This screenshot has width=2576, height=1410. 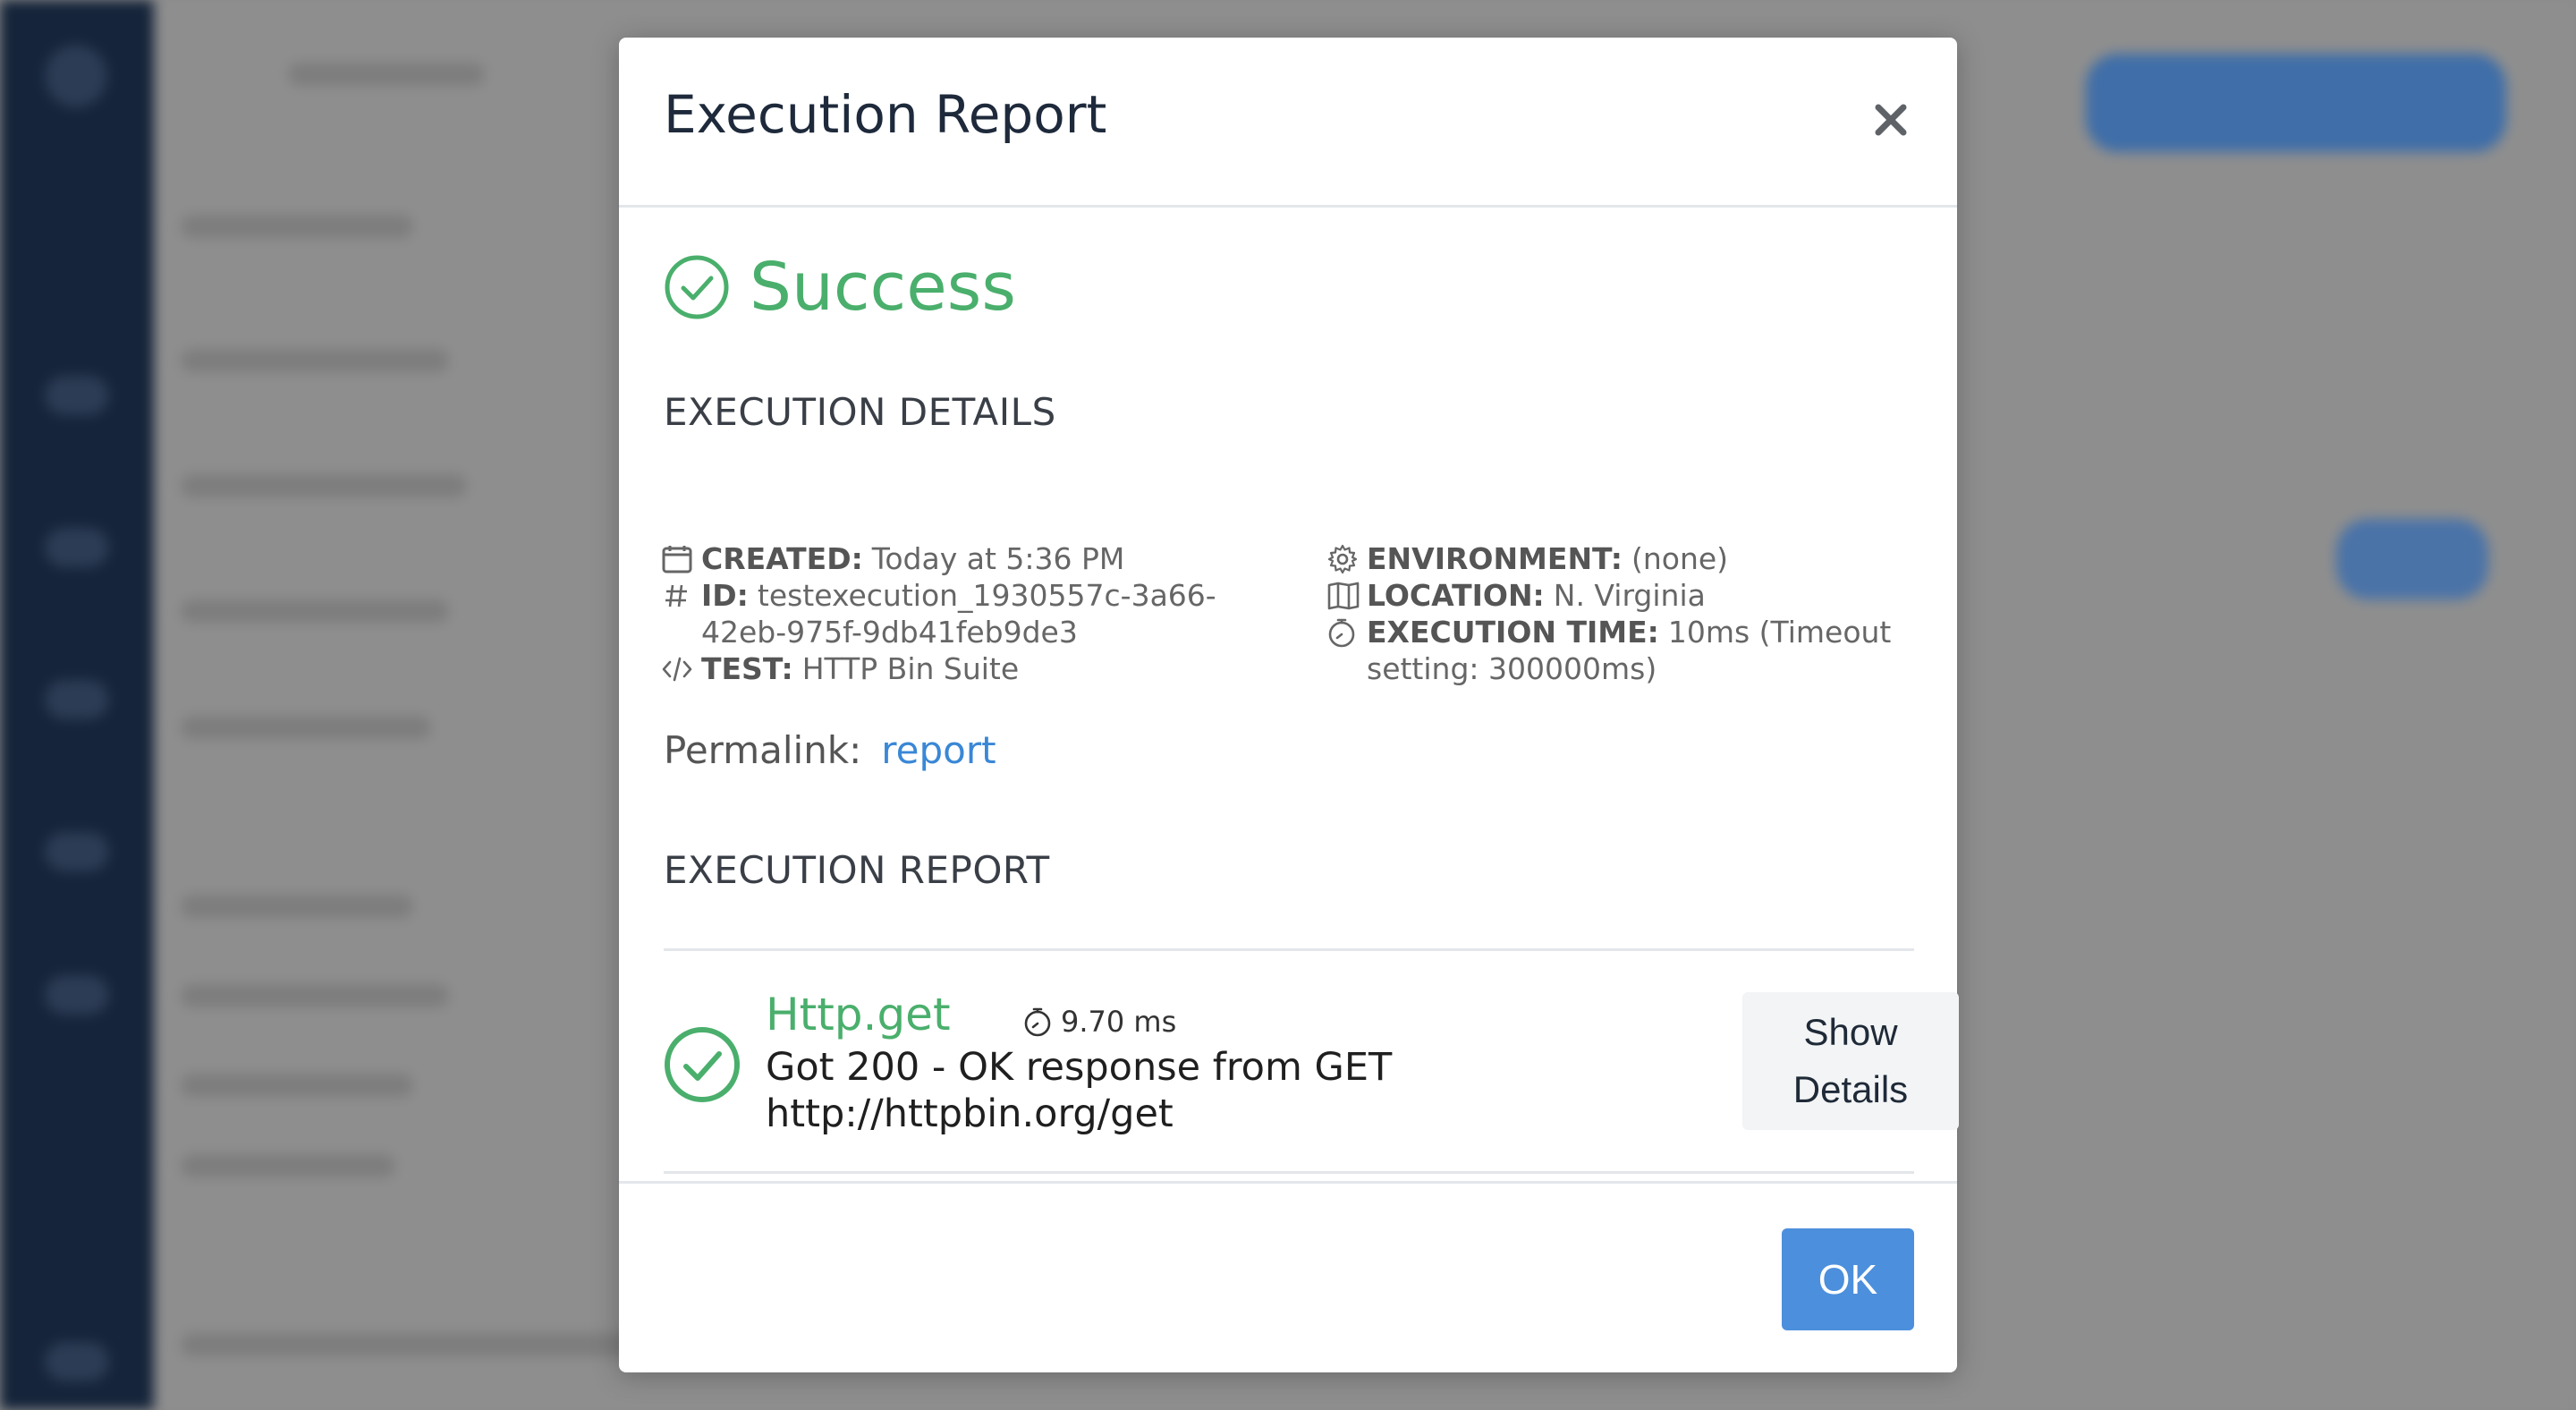 What do you see at coordinates (677, 559) in the screenshot?
I see `calendar-icon` at bounding box center [677, 559].